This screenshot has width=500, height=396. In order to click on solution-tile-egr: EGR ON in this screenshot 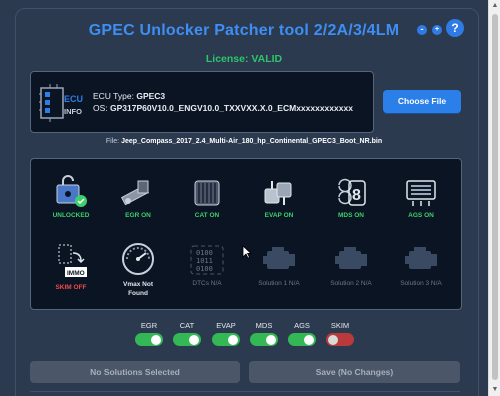, I will do `click(138, 197)`.